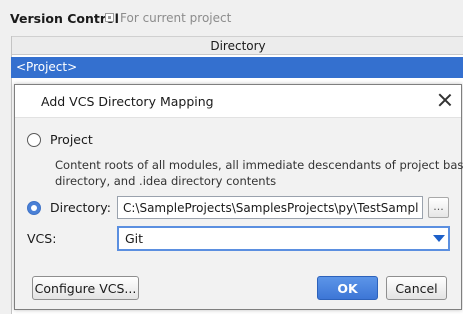 This screenshot has height=314, width=463. Describe the element at coordinates (237, 67) in the screenshot. I see `table-row: <Project>` at that location.